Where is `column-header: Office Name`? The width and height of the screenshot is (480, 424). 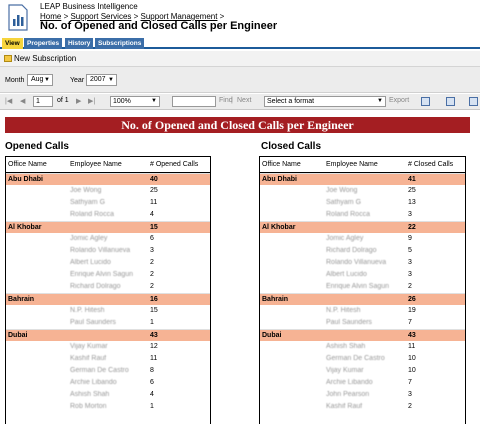 column-header: Office Name is located at coordinates (281, 164).